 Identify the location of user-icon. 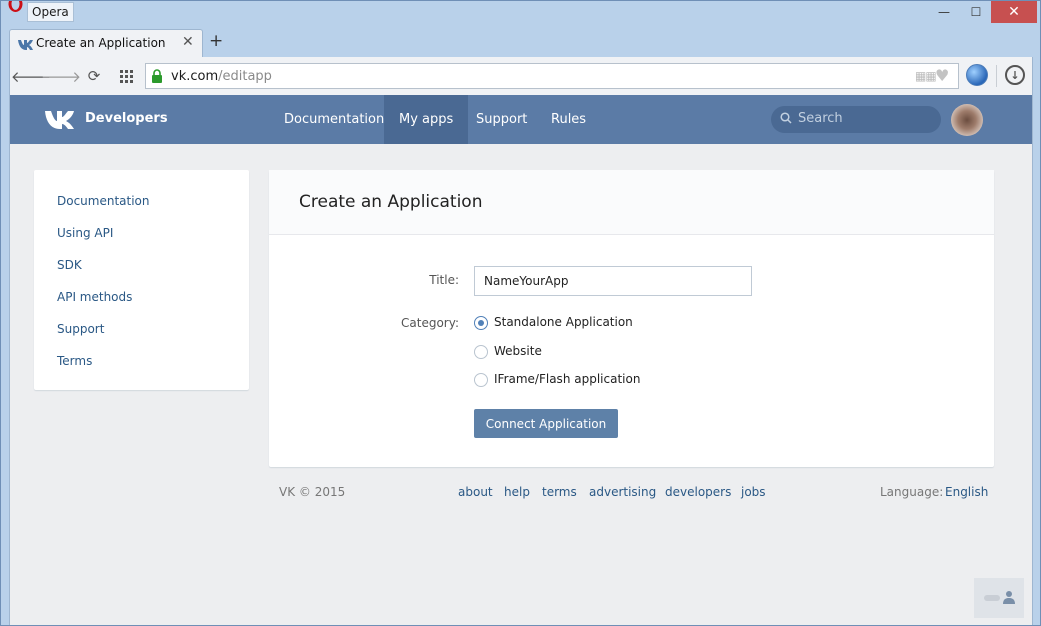
(1009, 597).